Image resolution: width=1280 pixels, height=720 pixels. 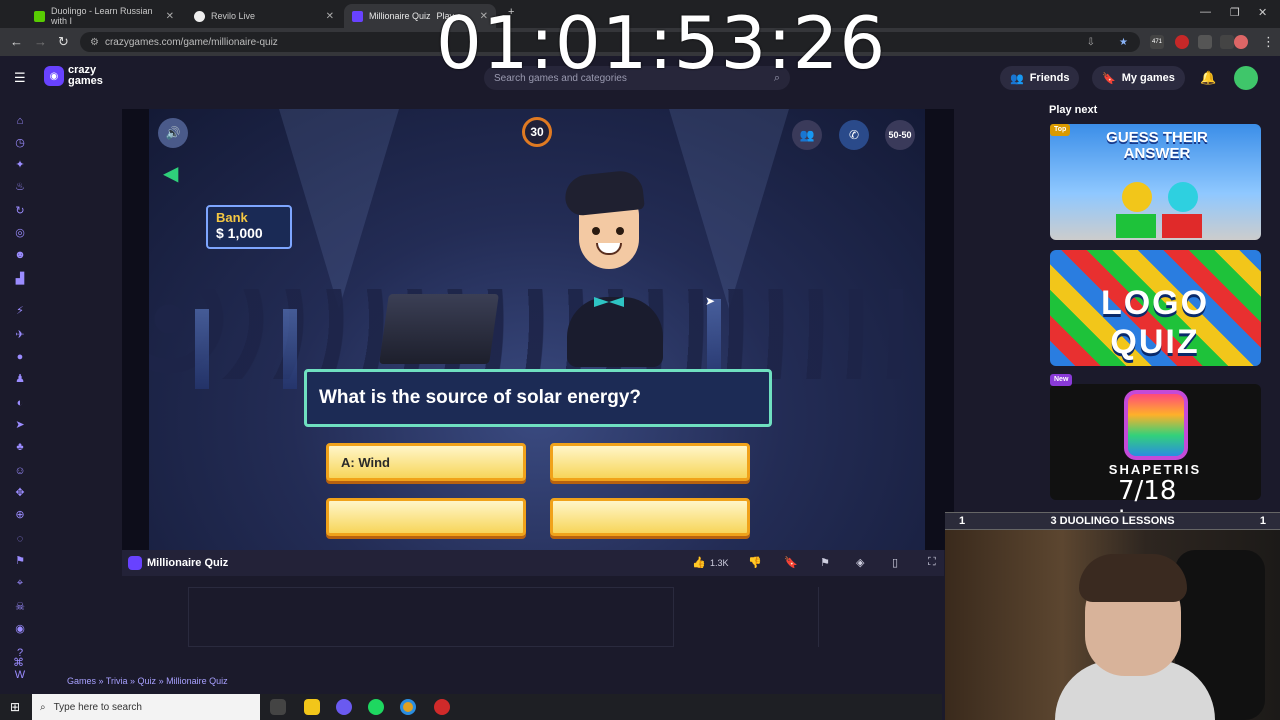 I want to click on reload-icon: ↻, so click(x=63, y=42).